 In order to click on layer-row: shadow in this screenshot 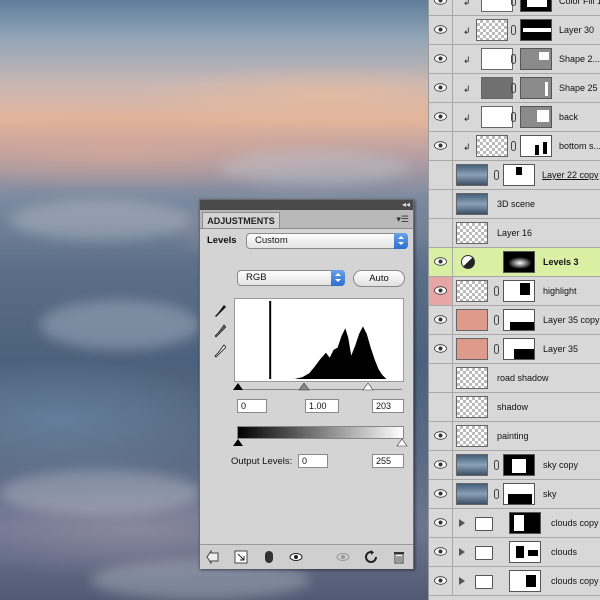, I will do `click(514, 407)`.